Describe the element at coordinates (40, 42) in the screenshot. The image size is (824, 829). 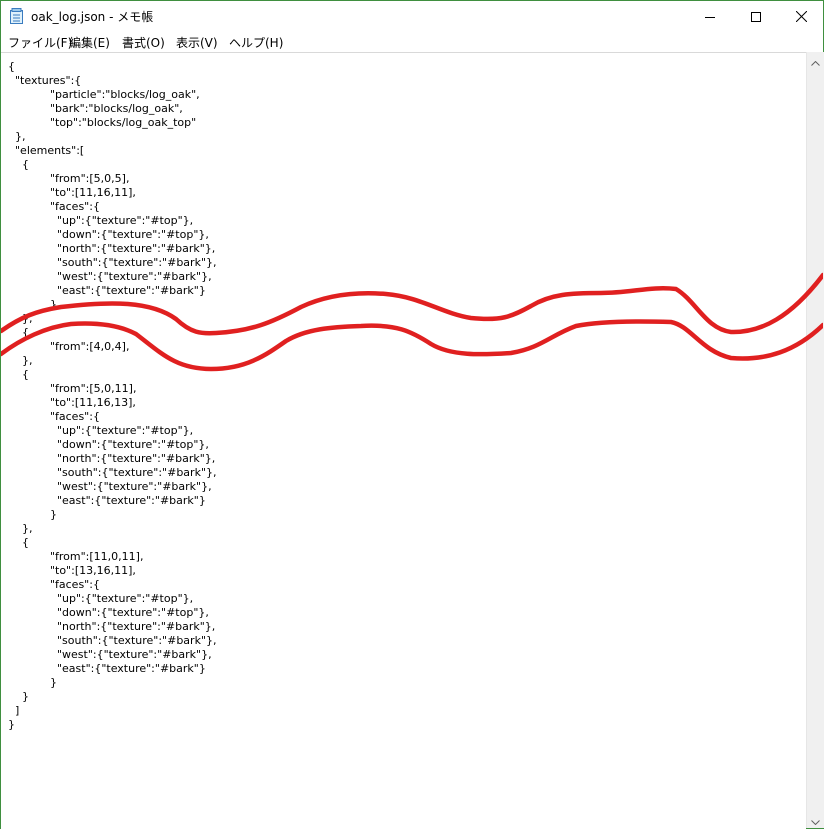
I see `menu-file: ファイル(F)` at that location.